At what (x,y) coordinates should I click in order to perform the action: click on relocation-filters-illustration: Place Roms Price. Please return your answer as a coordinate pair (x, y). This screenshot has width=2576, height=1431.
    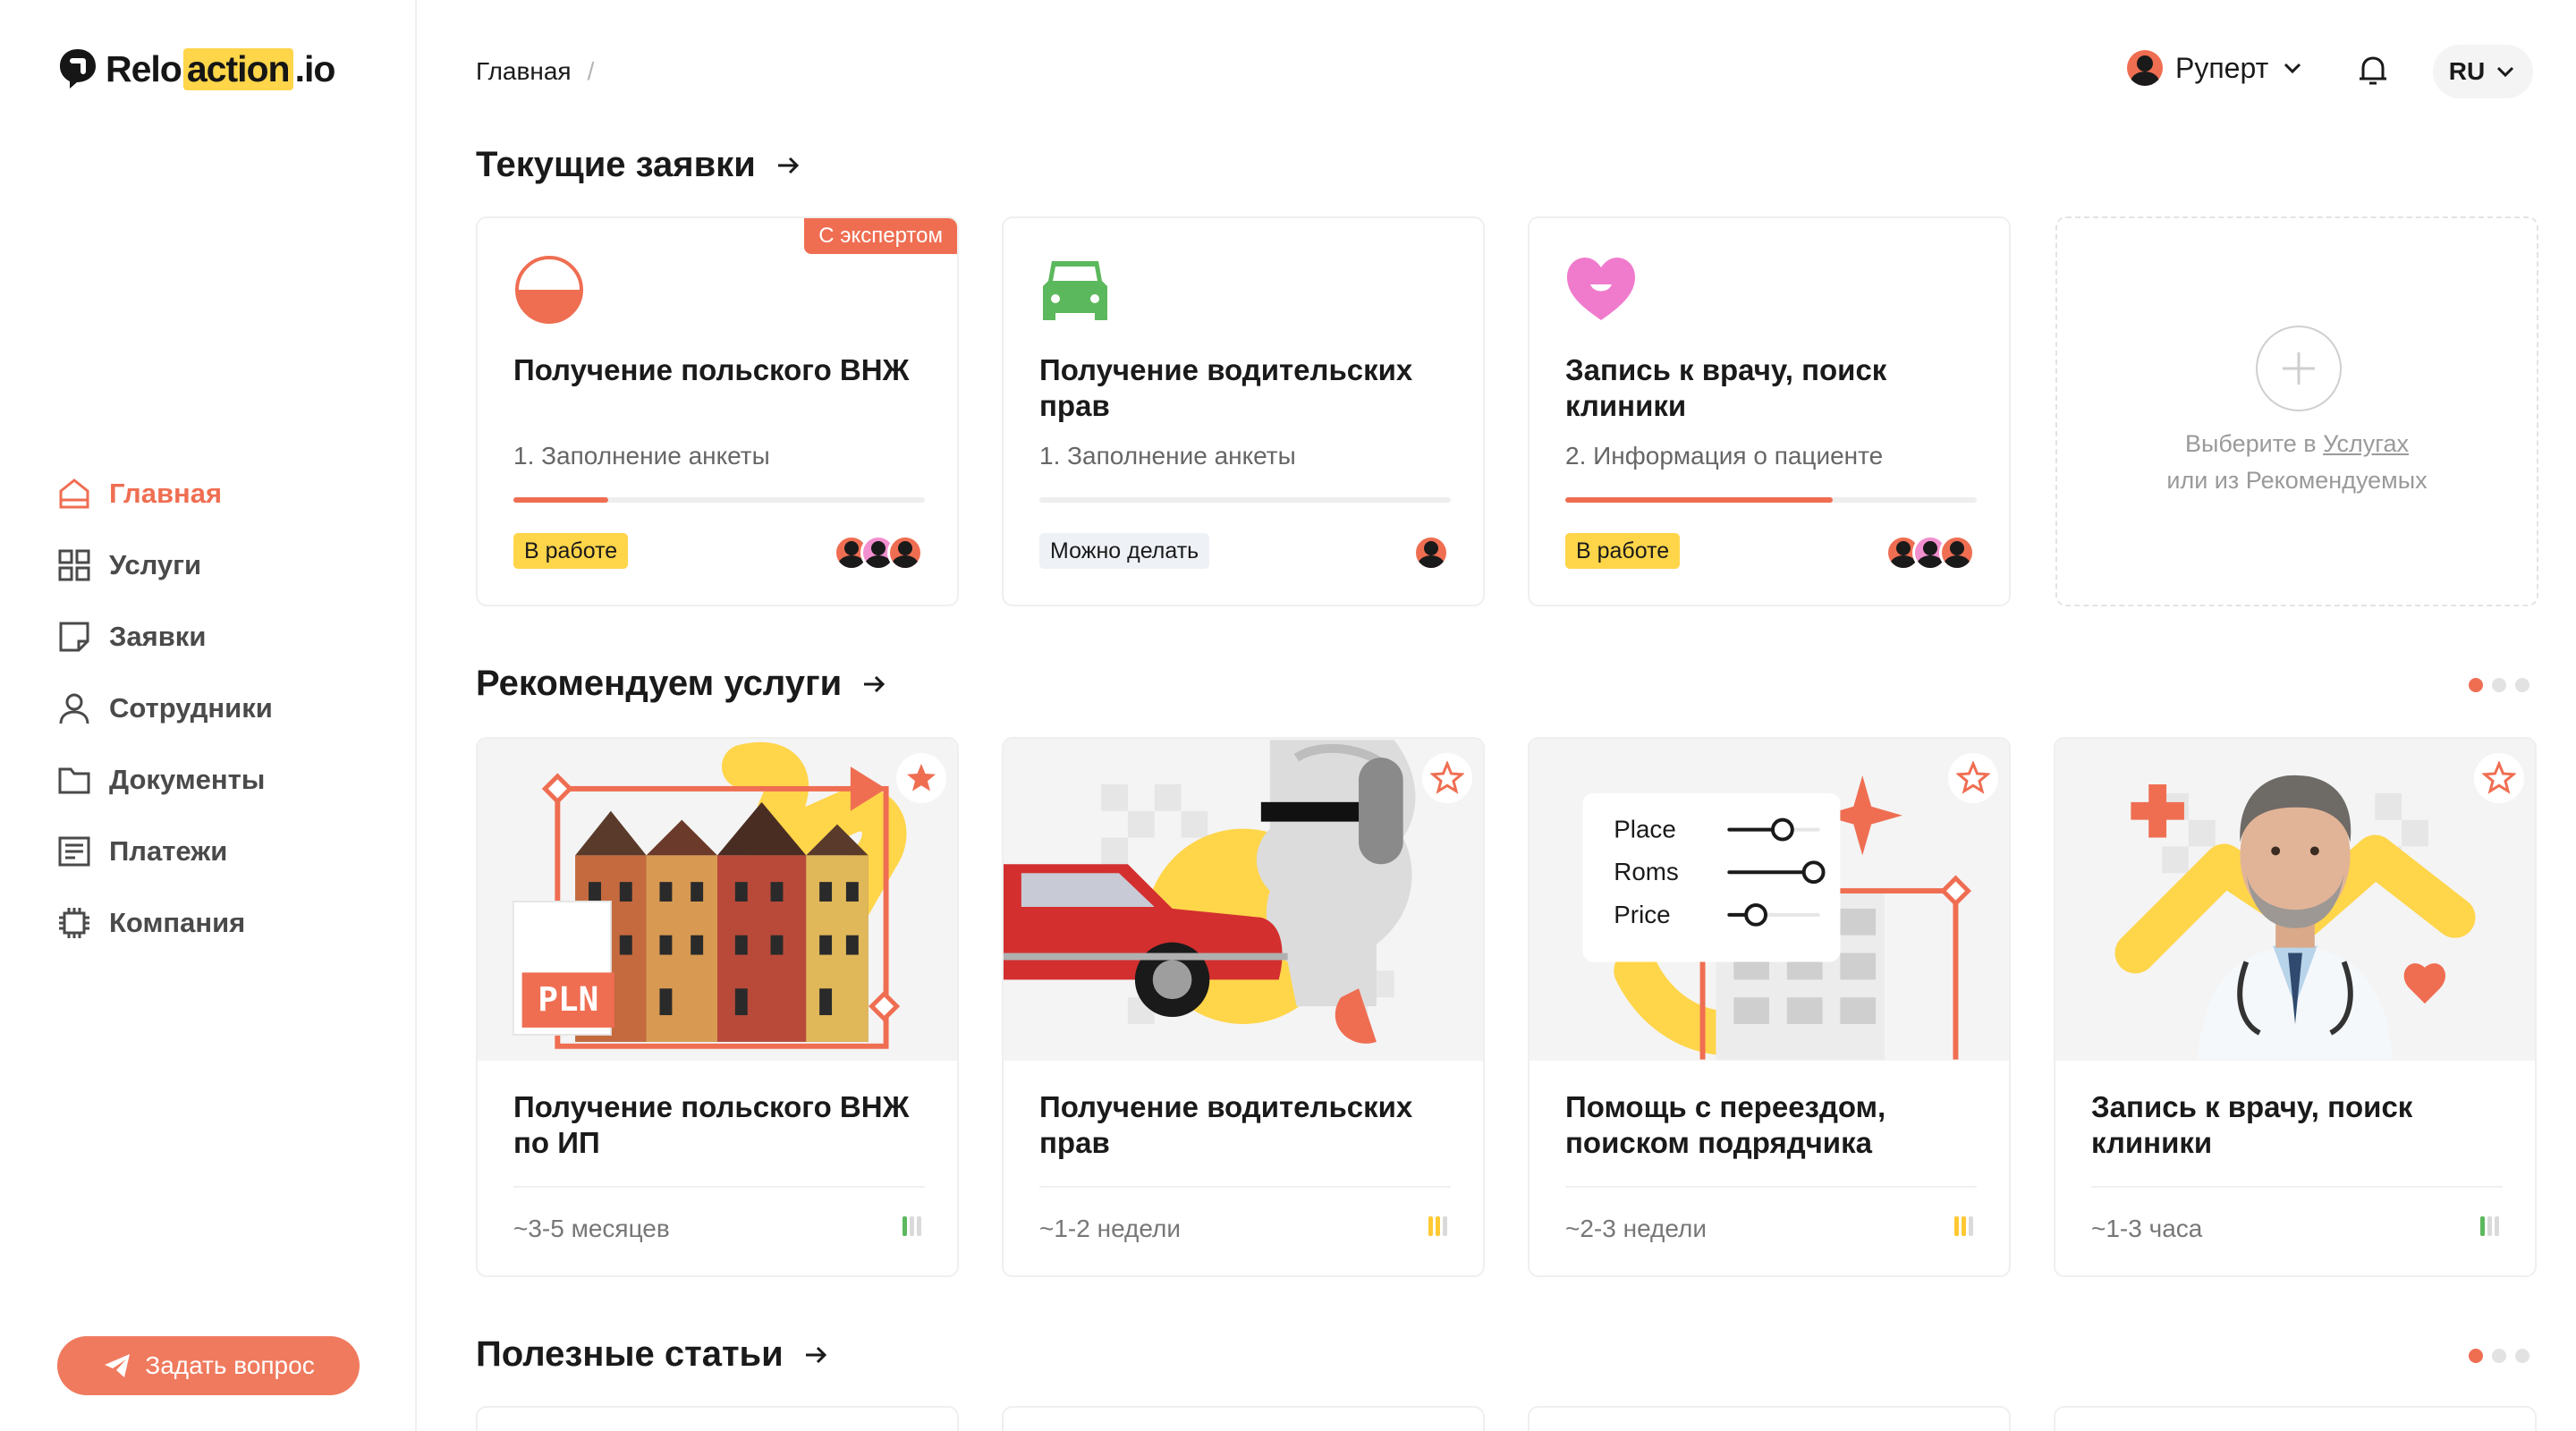
    Looking at the image, I should click on (1769, 900).